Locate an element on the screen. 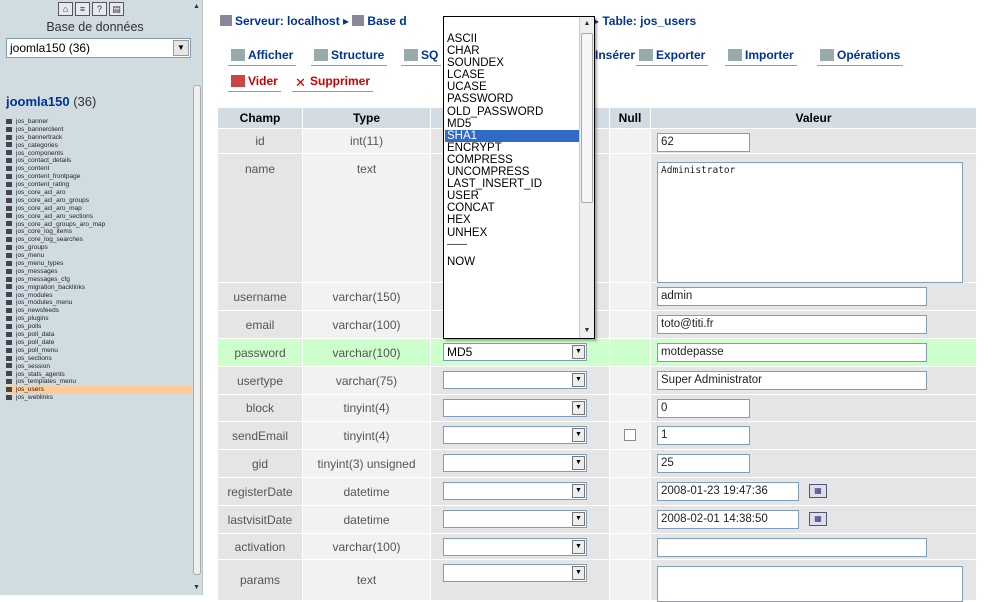  sidebar-table-item: jos_menu_types is located at coordinates (99, 264).